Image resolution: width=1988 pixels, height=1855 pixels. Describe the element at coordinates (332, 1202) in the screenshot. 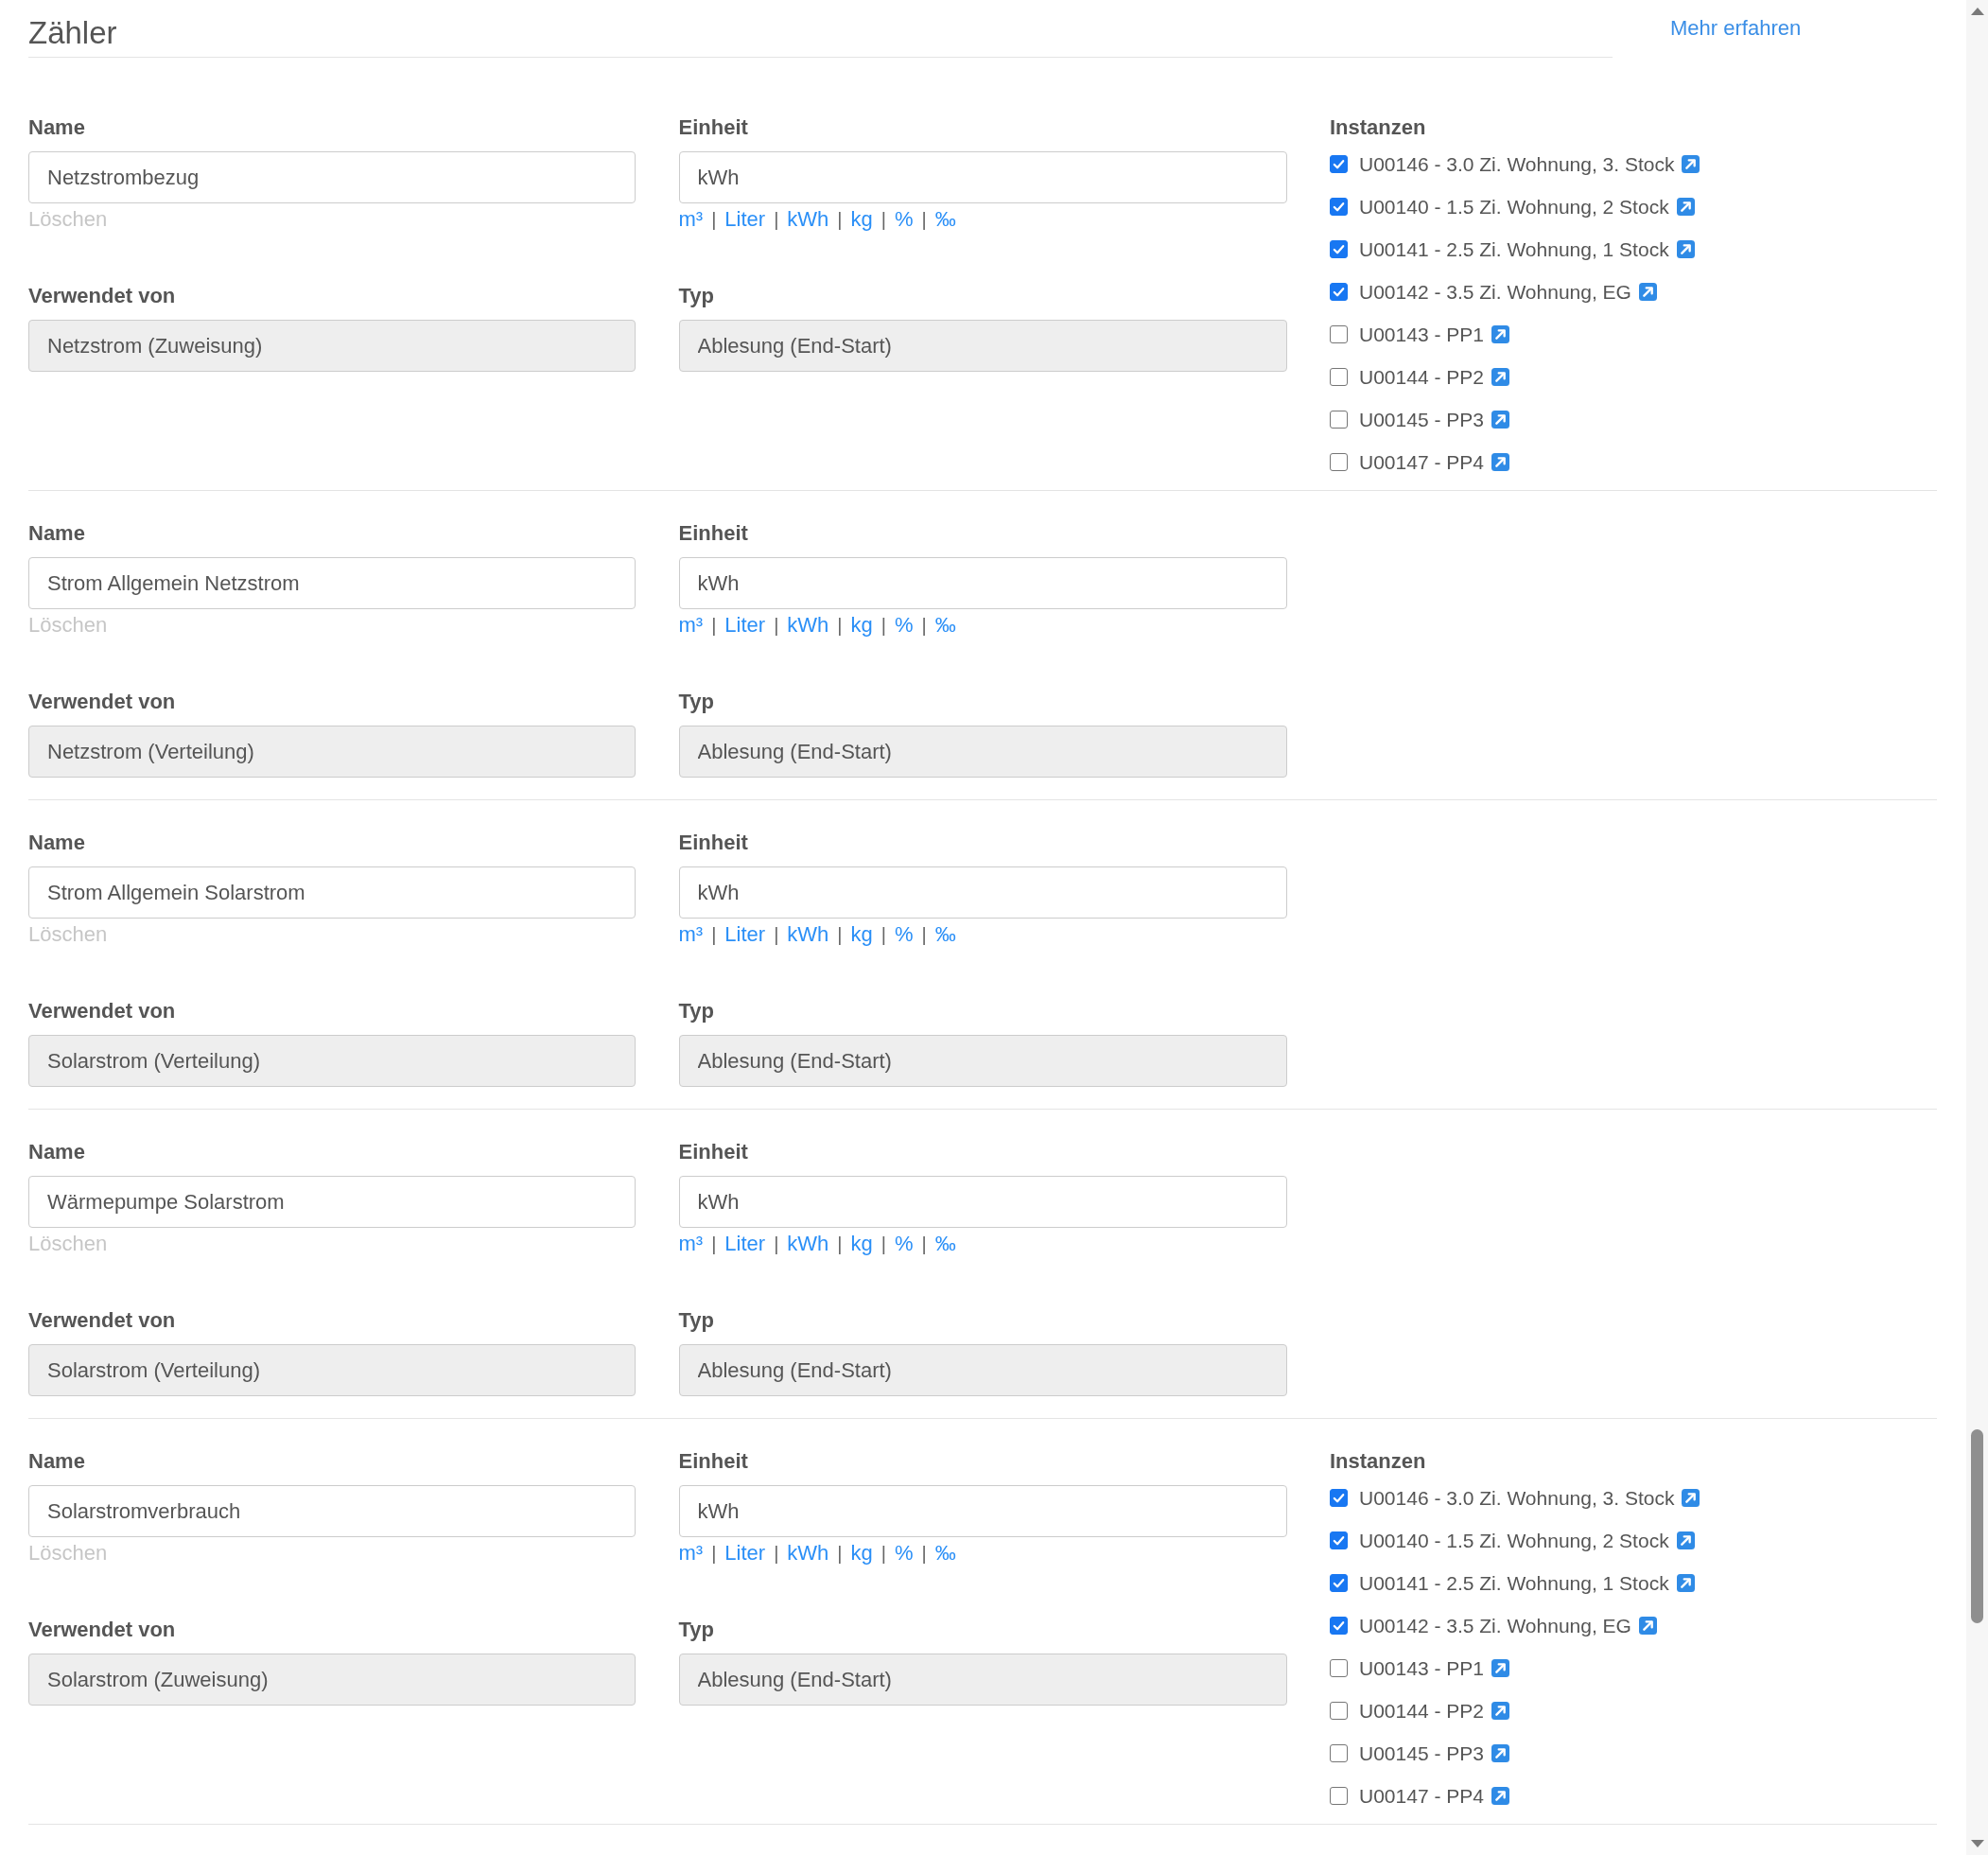

I see `name-input: Wärmepumpe Solarstrom` at that location.